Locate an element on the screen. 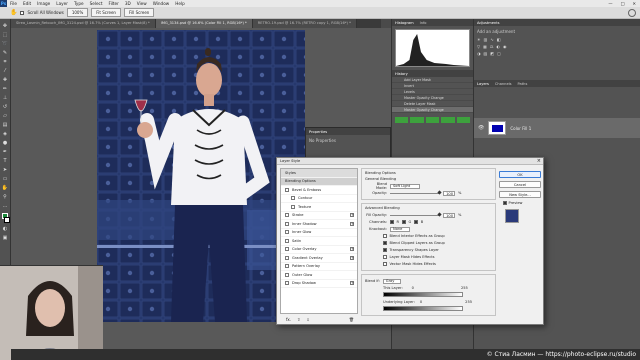  pen-tool-icon: ✒ is located at coordinates (5, 151).